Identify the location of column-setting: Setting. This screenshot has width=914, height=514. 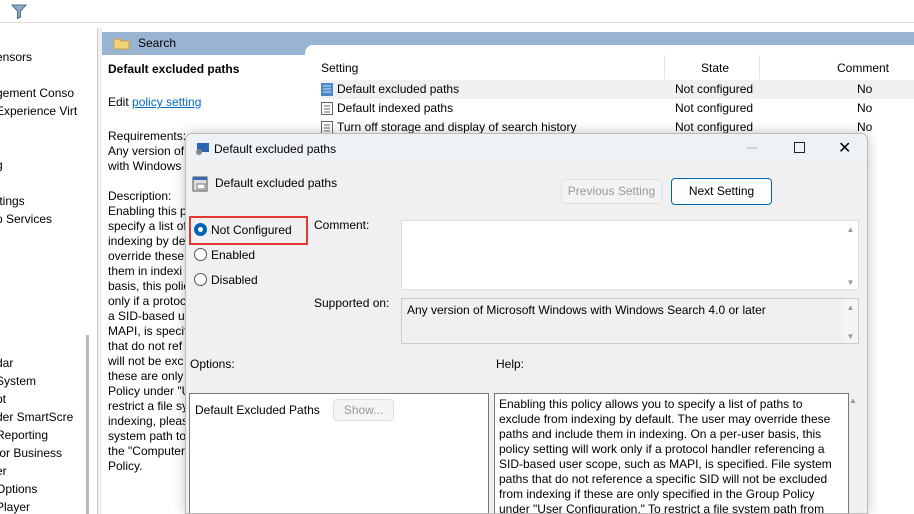
(339, 68).